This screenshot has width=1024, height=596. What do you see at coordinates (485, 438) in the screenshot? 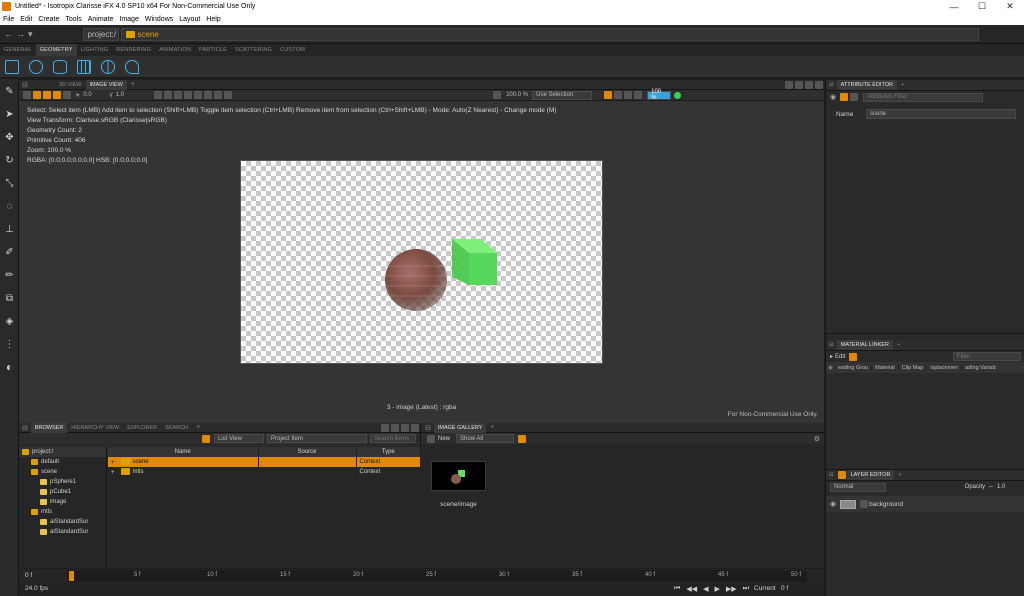
I see `show-dropdown: Show All` at bounding box center [485, 438].